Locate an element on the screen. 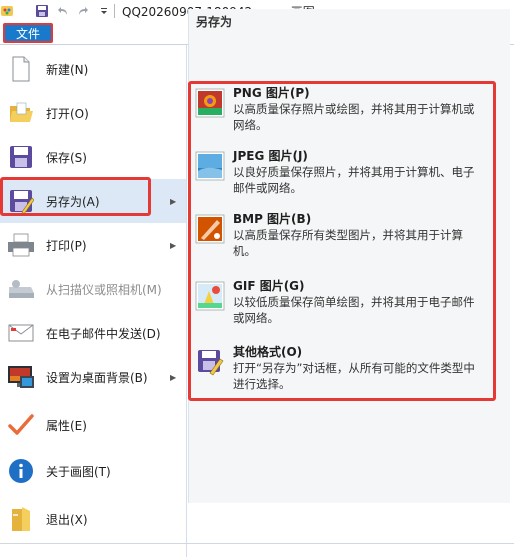  menu-item-scanner: 从扫描仪或照相机(M) is located at coordinates (93, 289).